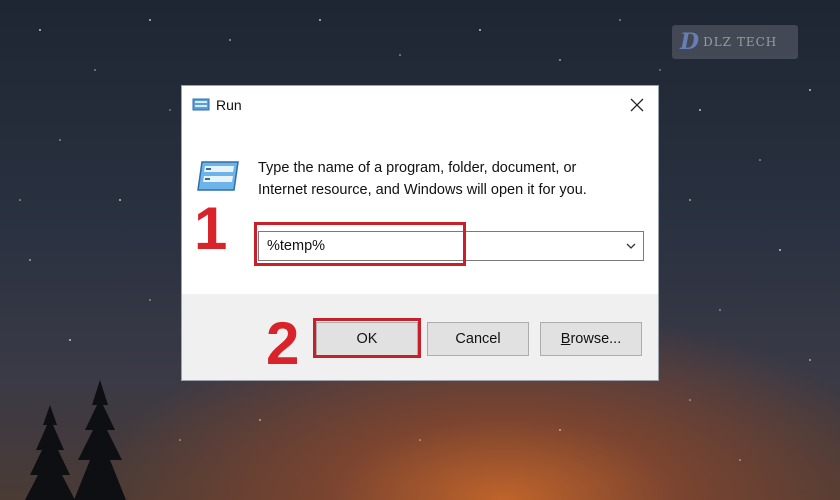 This screenshot has height=500, width=840. Describe the element at coordinates (218, 176) in the screenshot. I see `run-program-icon` at that location.